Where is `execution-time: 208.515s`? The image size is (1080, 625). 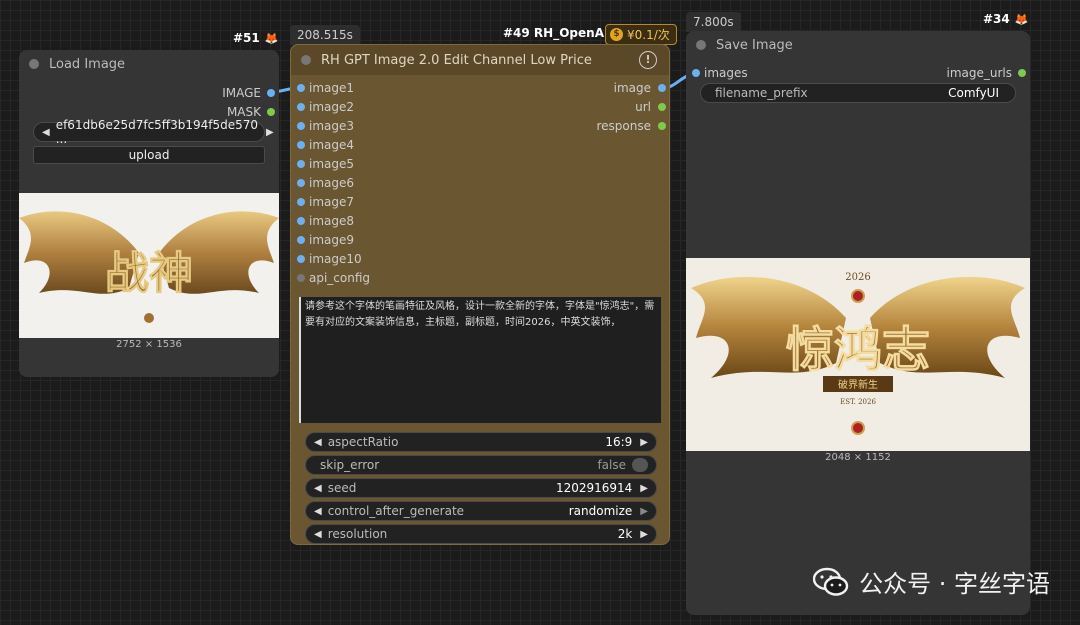 execution-time: 208.515s is located at coordinates (325, 35).